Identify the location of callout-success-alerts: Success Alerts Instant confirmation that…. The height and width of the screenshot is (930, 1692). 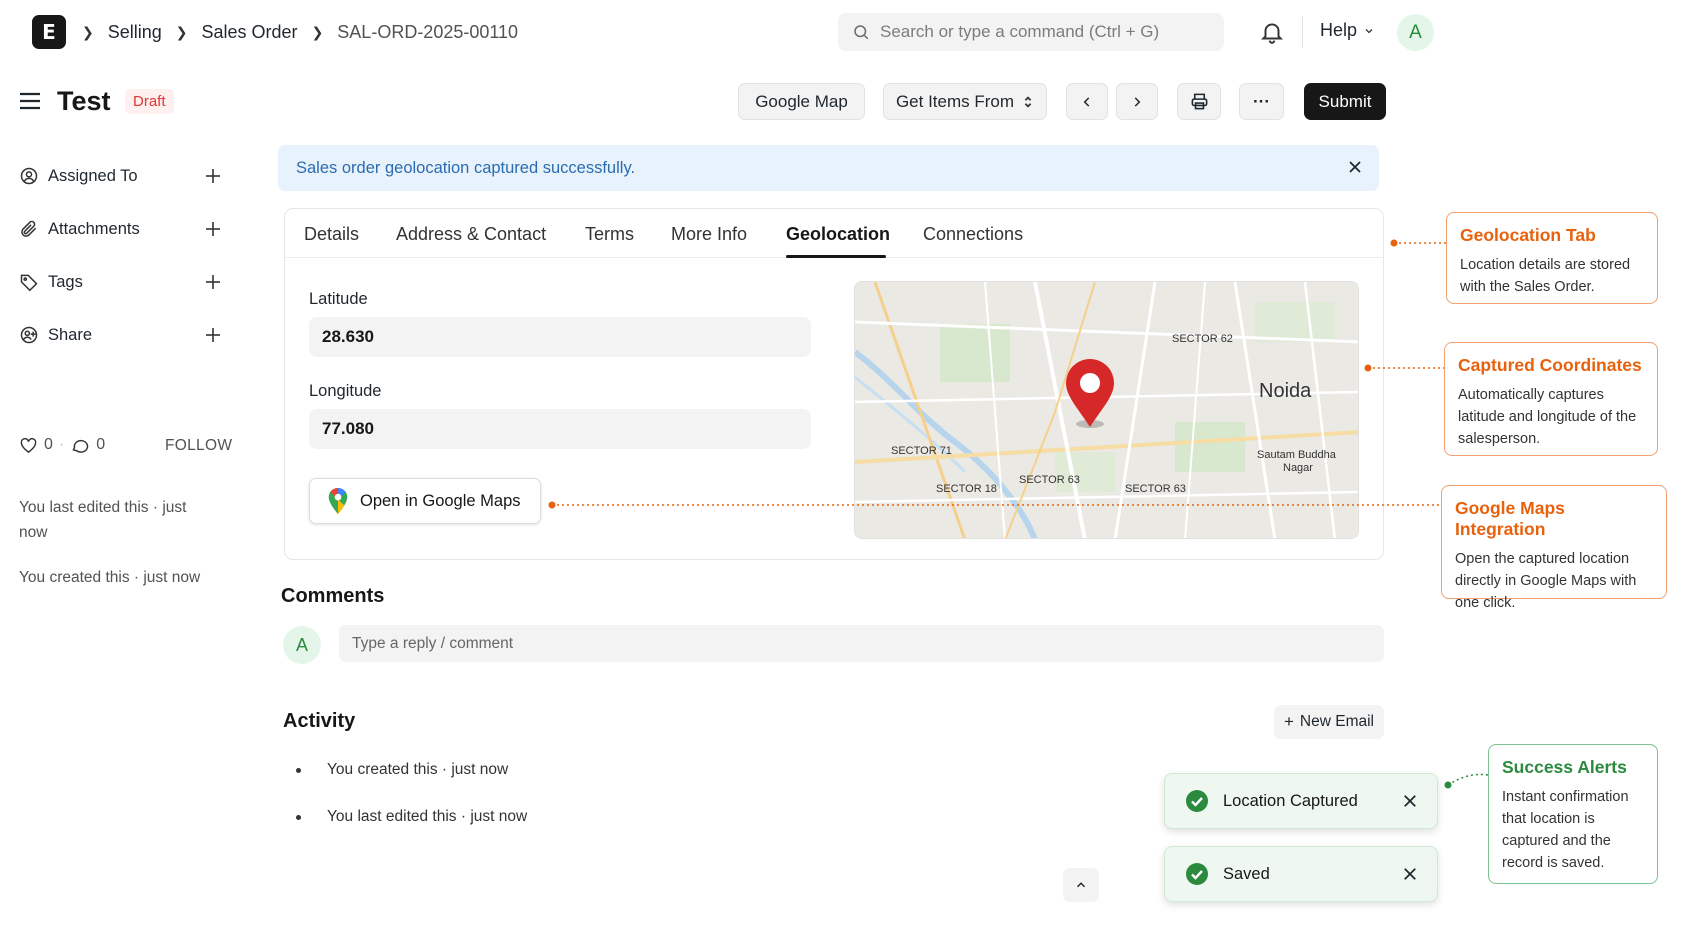
(1573, 814).